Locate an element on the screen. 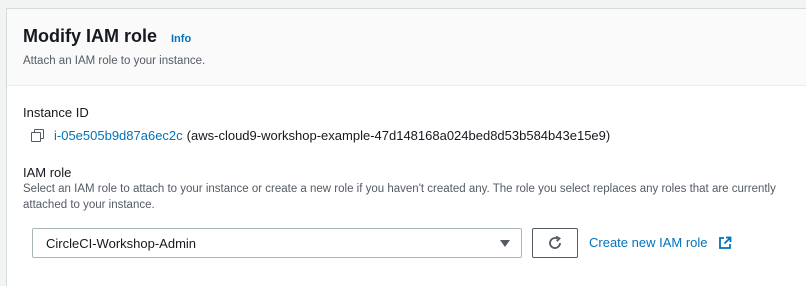 This screenshot has width=806, height=286. instance-id-link: i-05e505b9d87a6ec2c is located at coordinates (118, 135).